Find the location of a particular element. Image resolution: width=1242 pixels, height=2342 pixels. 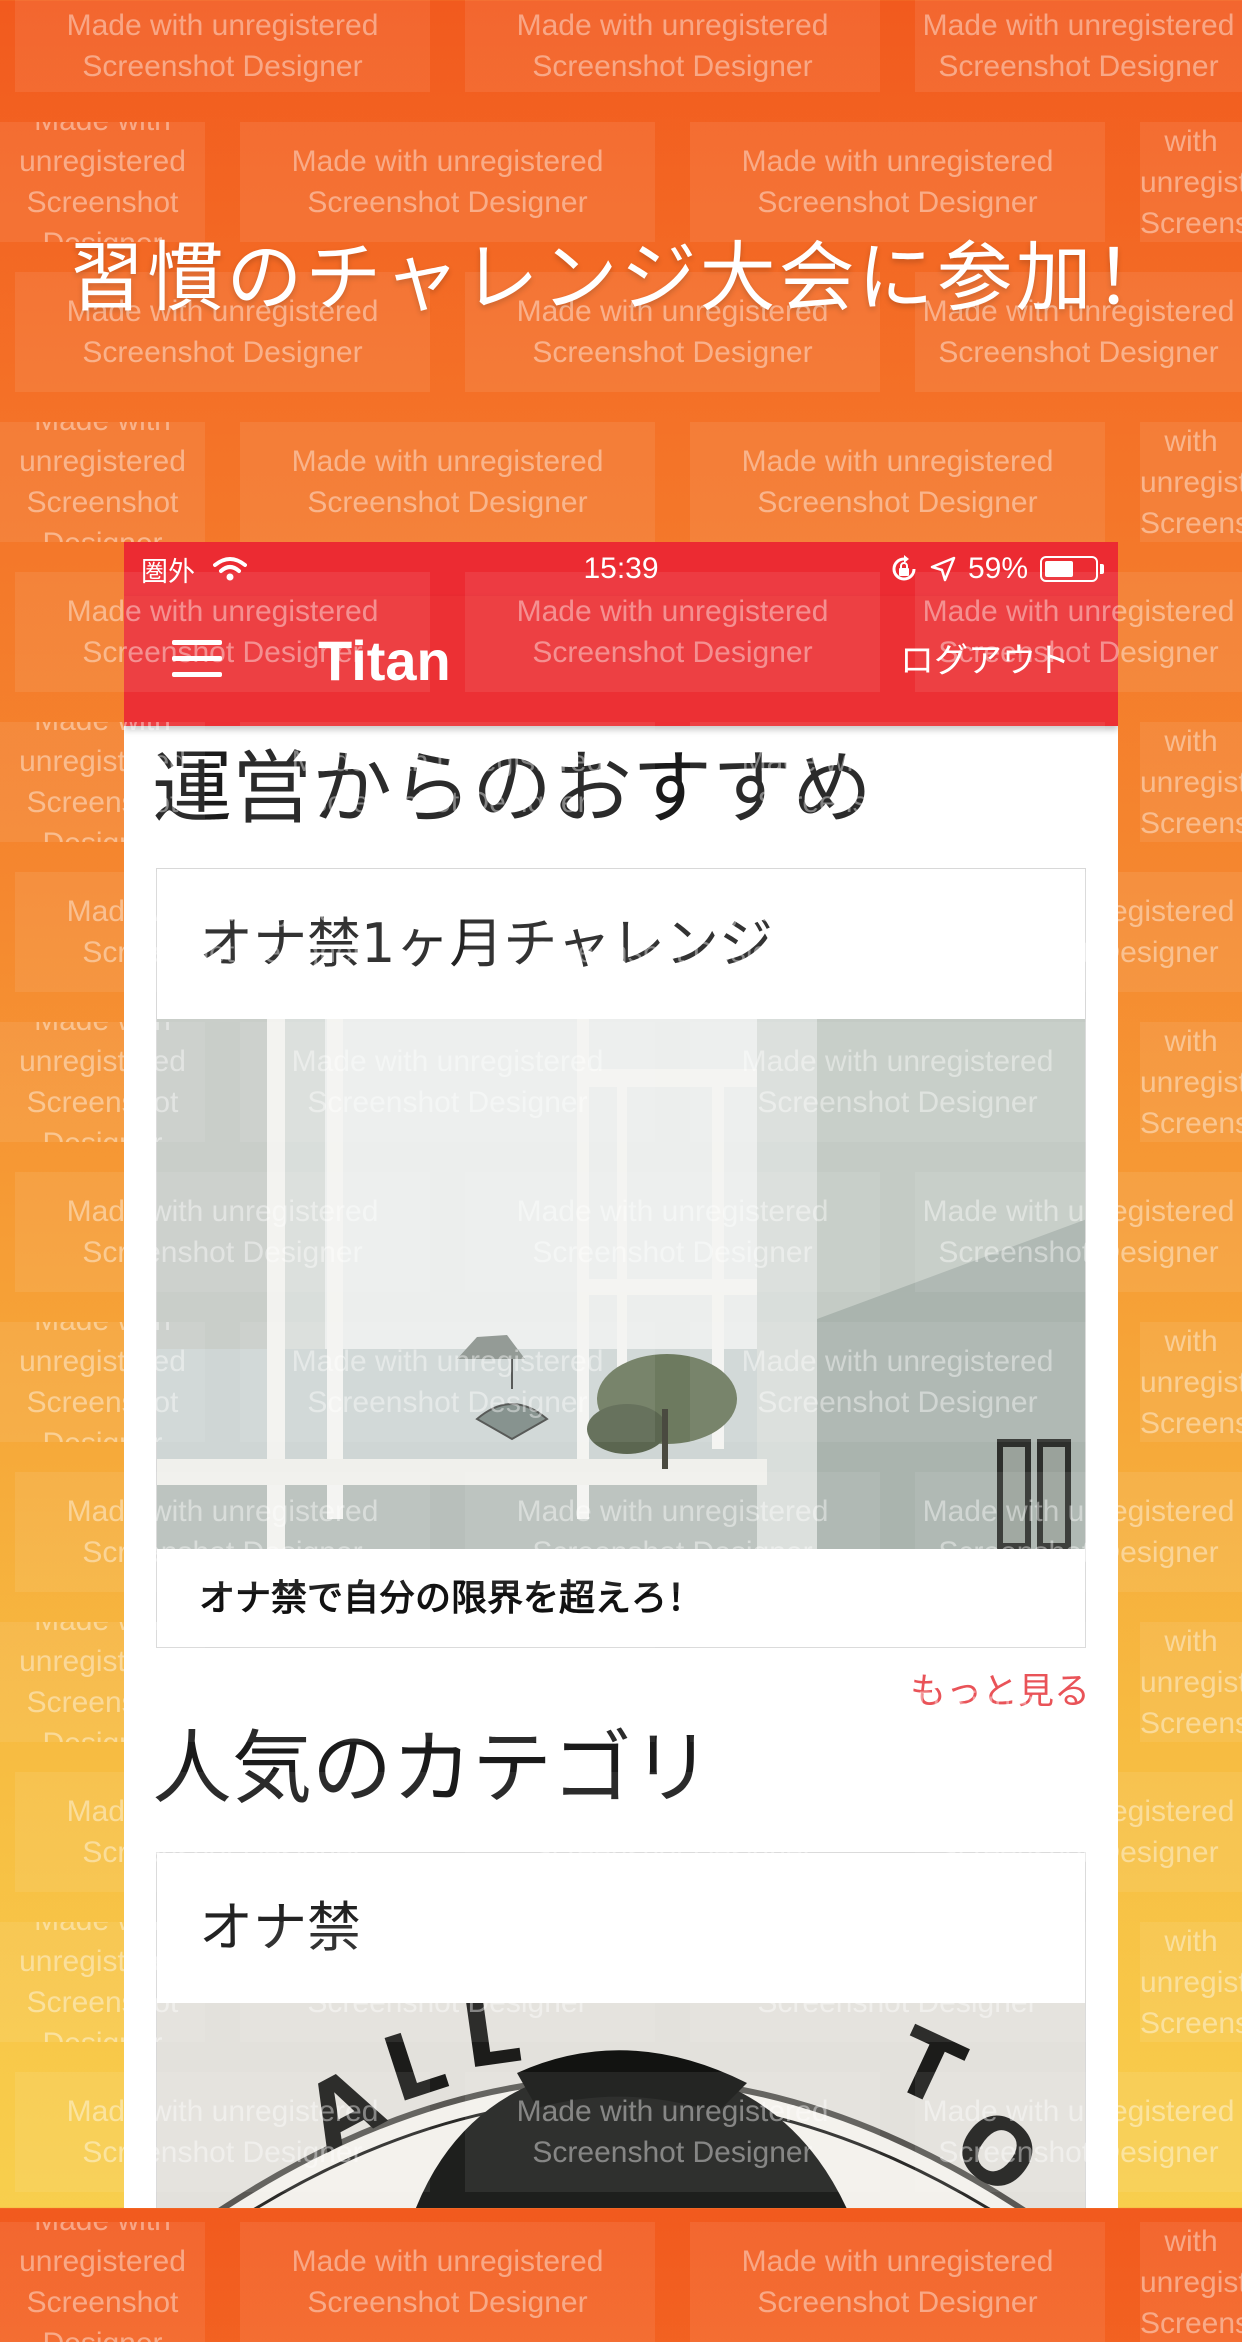

battery-level is located at coordinates (1059, 569).